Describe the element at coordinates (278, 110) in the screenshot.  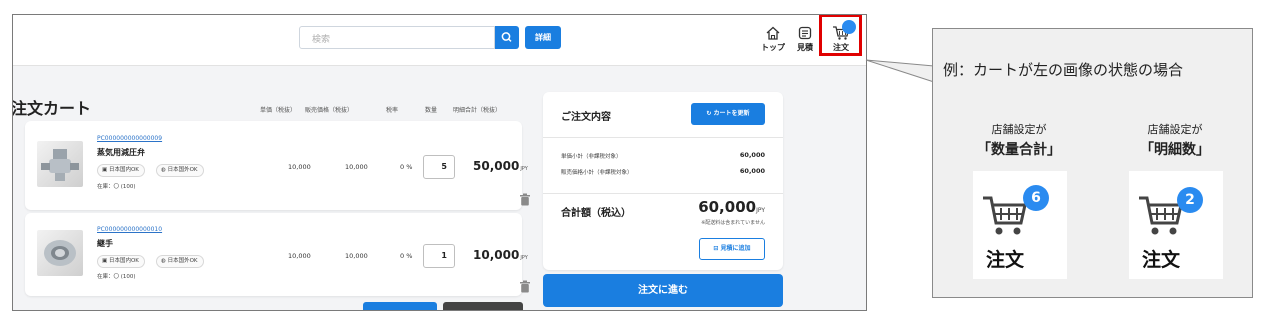
I see `col-header-unit-price: 単価（税抜）` at that location.